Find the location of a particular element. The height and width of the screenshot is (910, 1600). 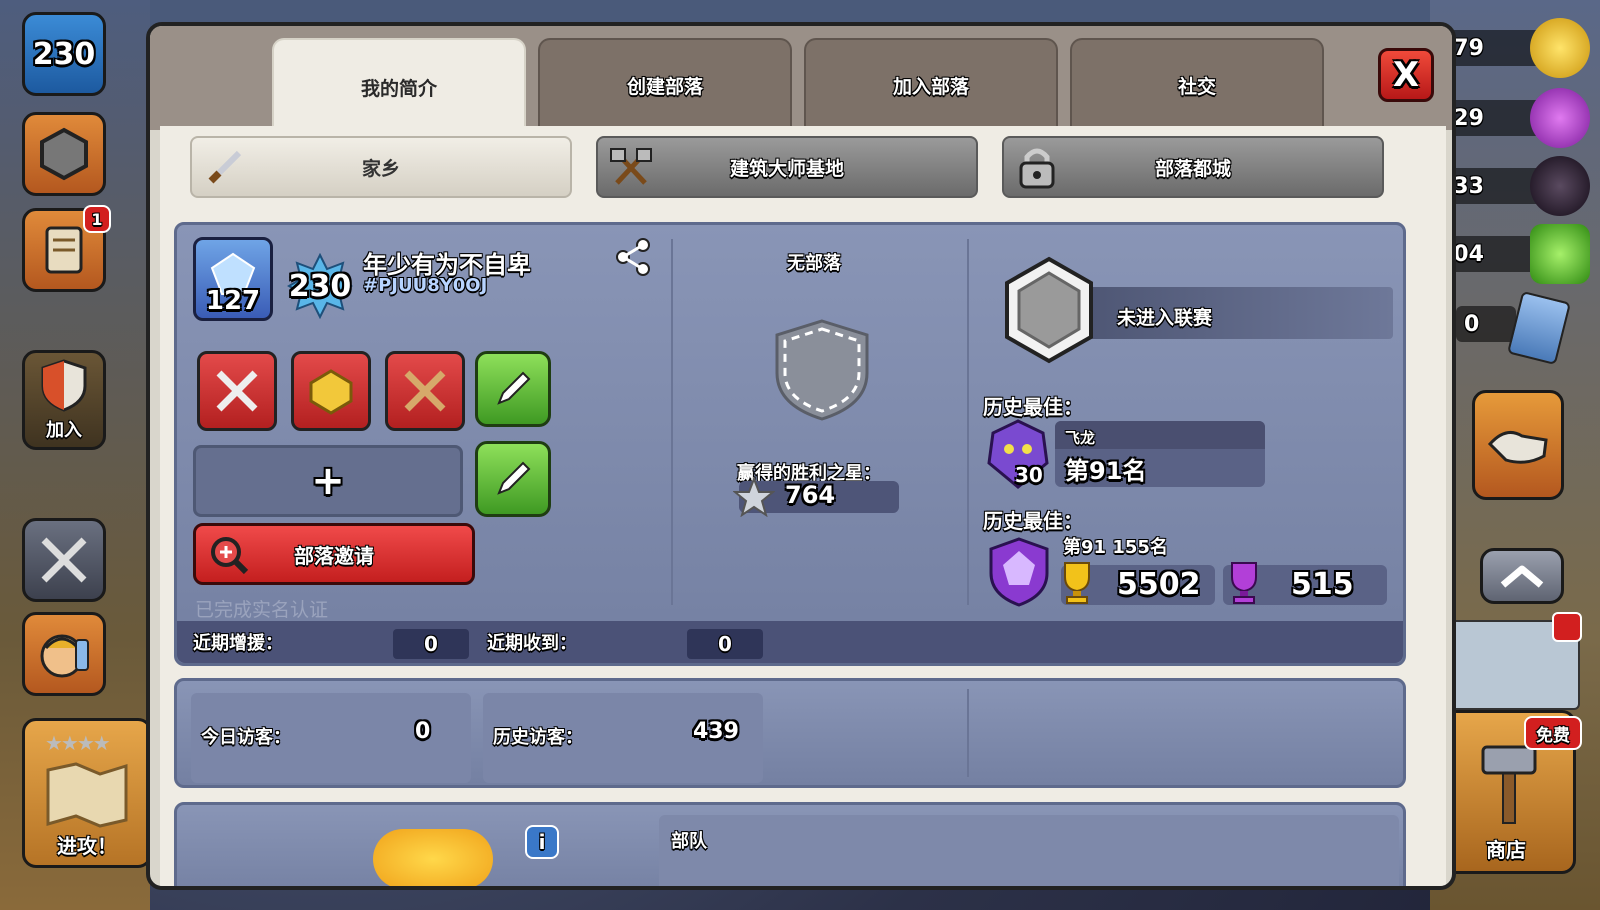

tab-bar: 我的简介 创建部落 加入部落 社交 X is located at coordinates (801, 80).